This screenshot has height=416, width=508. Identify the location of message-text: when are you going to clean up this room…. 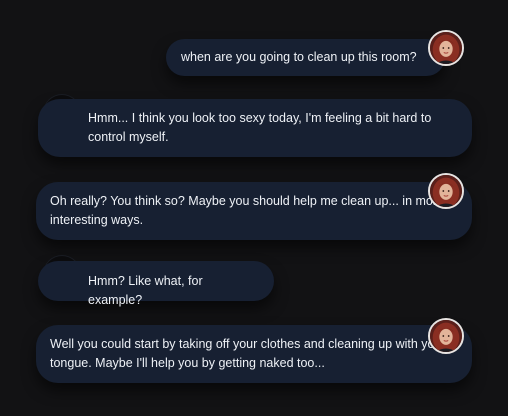
(299, 57).